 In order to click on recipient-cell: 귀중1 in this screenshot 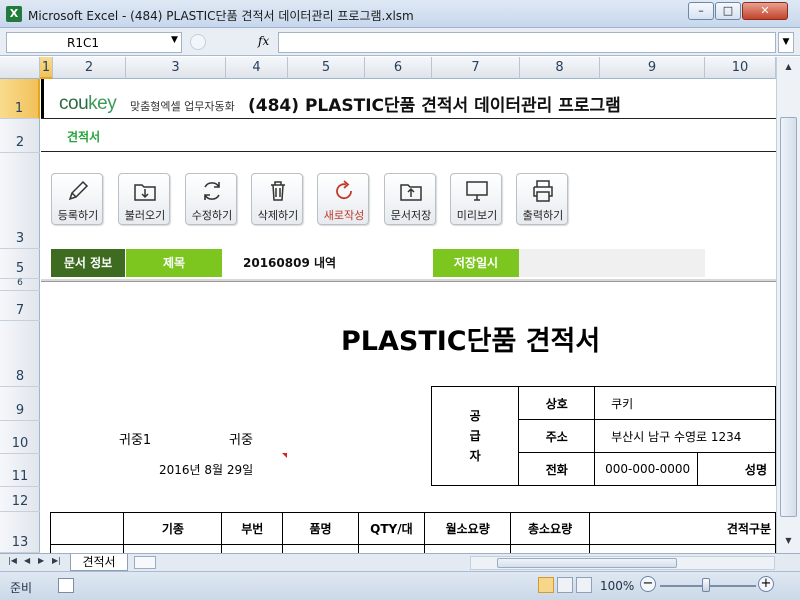, I will do `click(135, 438)`.